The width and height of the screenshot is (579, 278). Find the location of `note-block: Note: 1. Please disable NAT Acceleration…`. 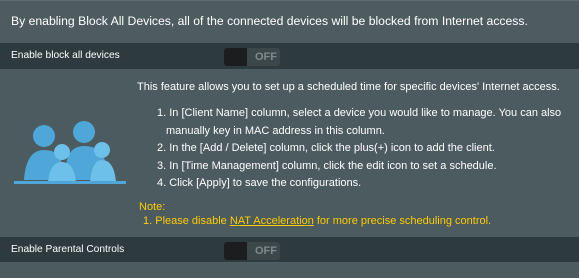

note-block: Note: 1. Please disable NAT Acceleration… is located at coordinates (315, 214).